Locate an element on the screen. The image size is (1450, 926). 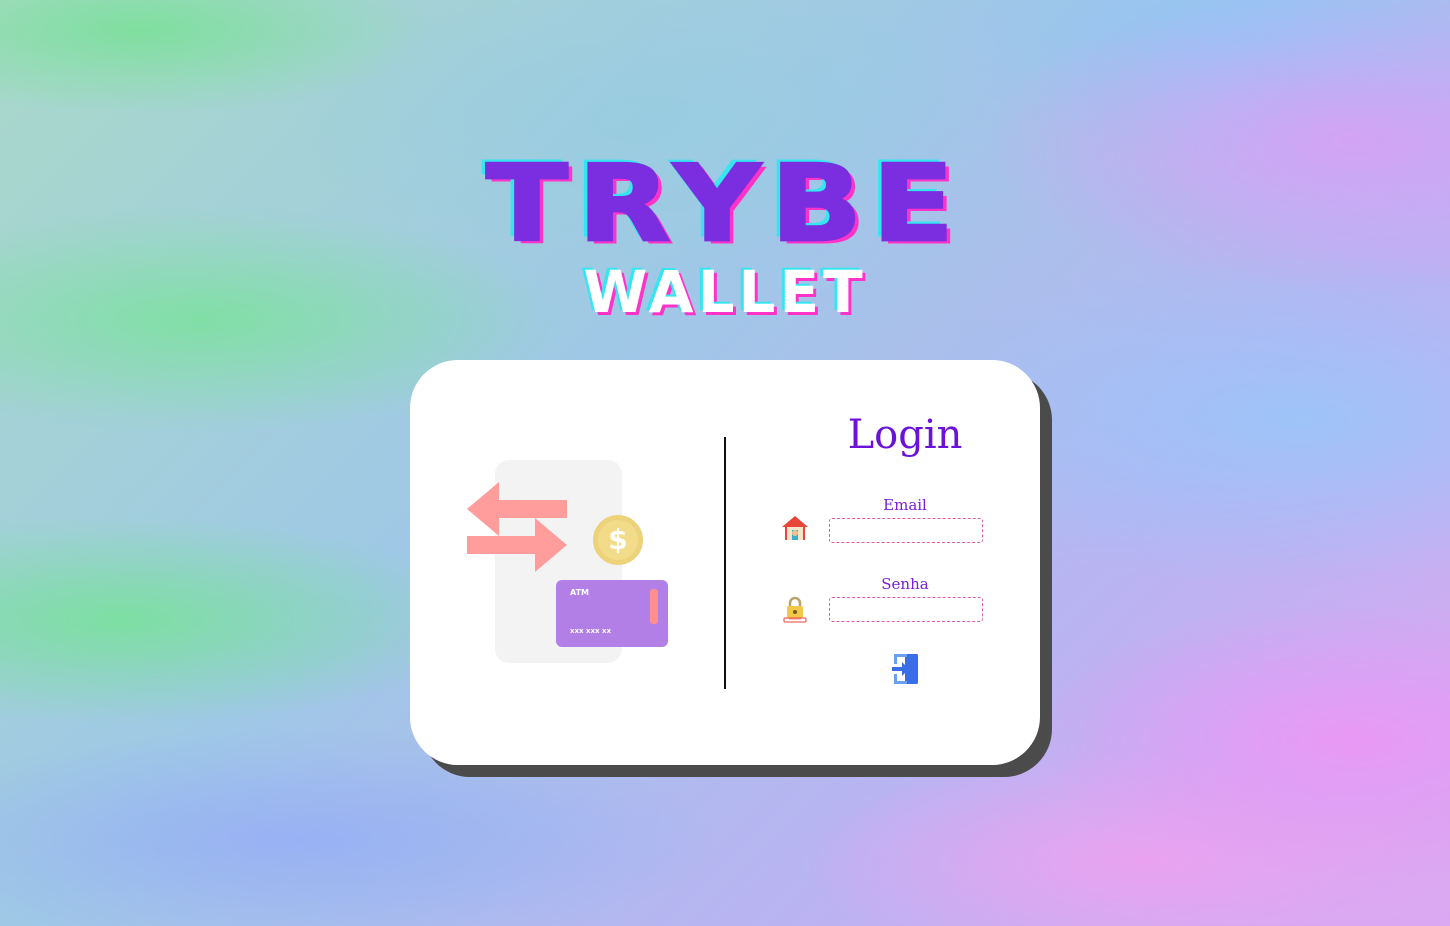
login-door-icon is located at coordinates (905, 669).